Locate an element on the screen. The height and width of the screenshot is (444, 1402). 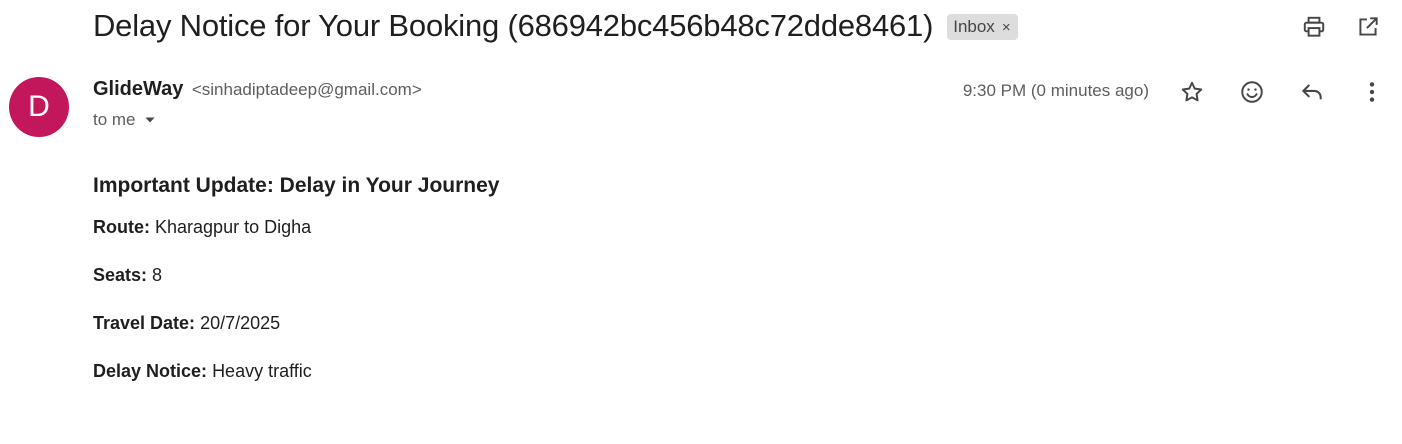
add-reaction-button is located at coordinates (1252, 92).